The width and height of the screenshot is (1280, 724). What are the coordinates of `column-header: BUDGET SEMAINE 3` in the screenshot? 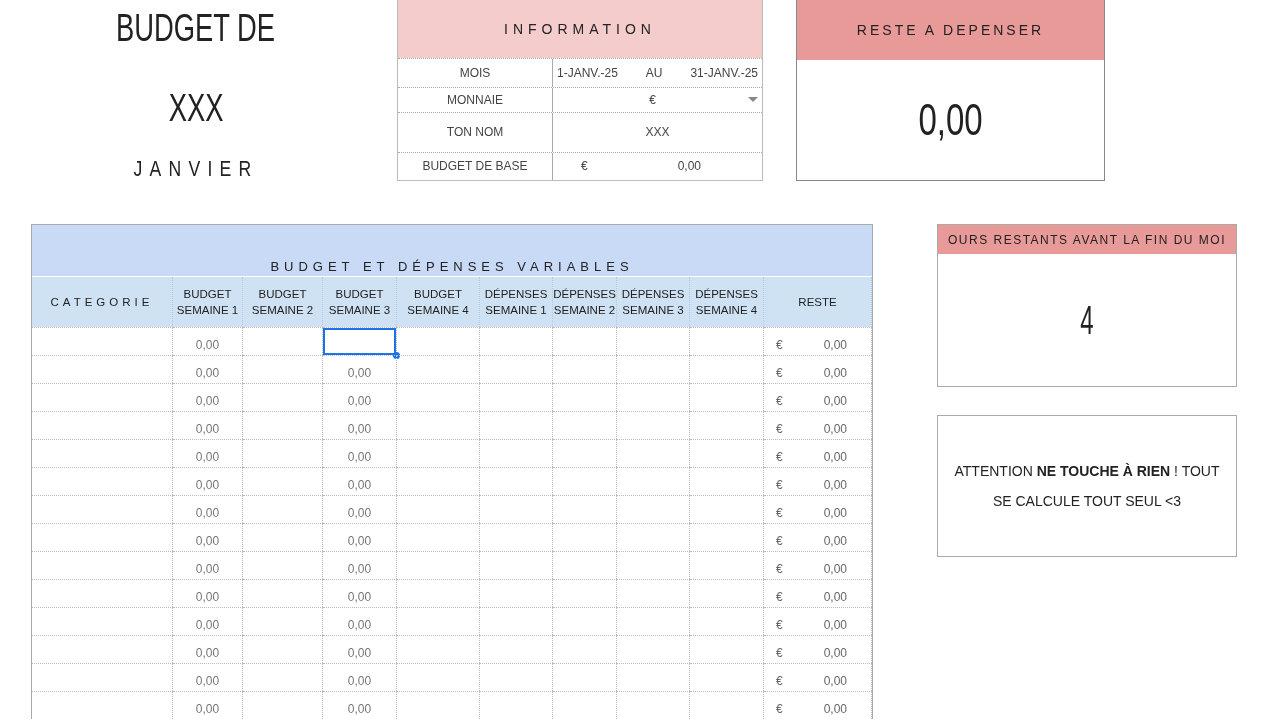 It's located at (360, 302).